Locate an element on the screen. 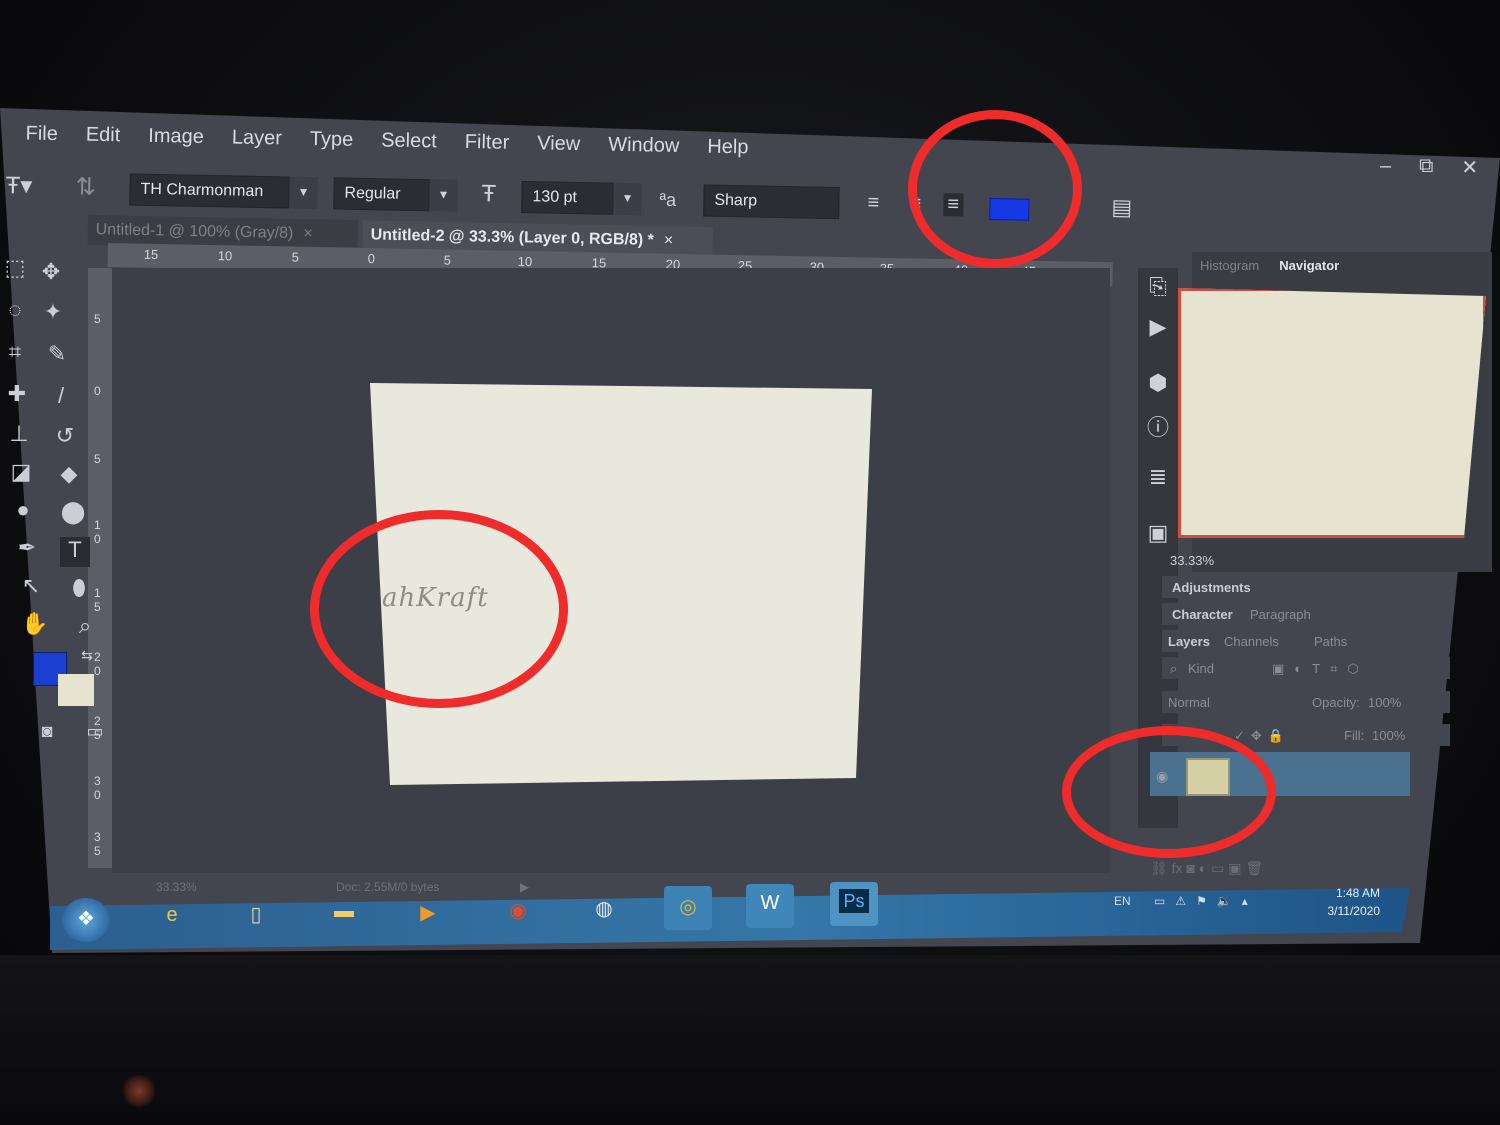 The height and width of the screenshot is (1125, 1500). eyedropper-tool-icon: ✎ is located at coordinates (57, 356).